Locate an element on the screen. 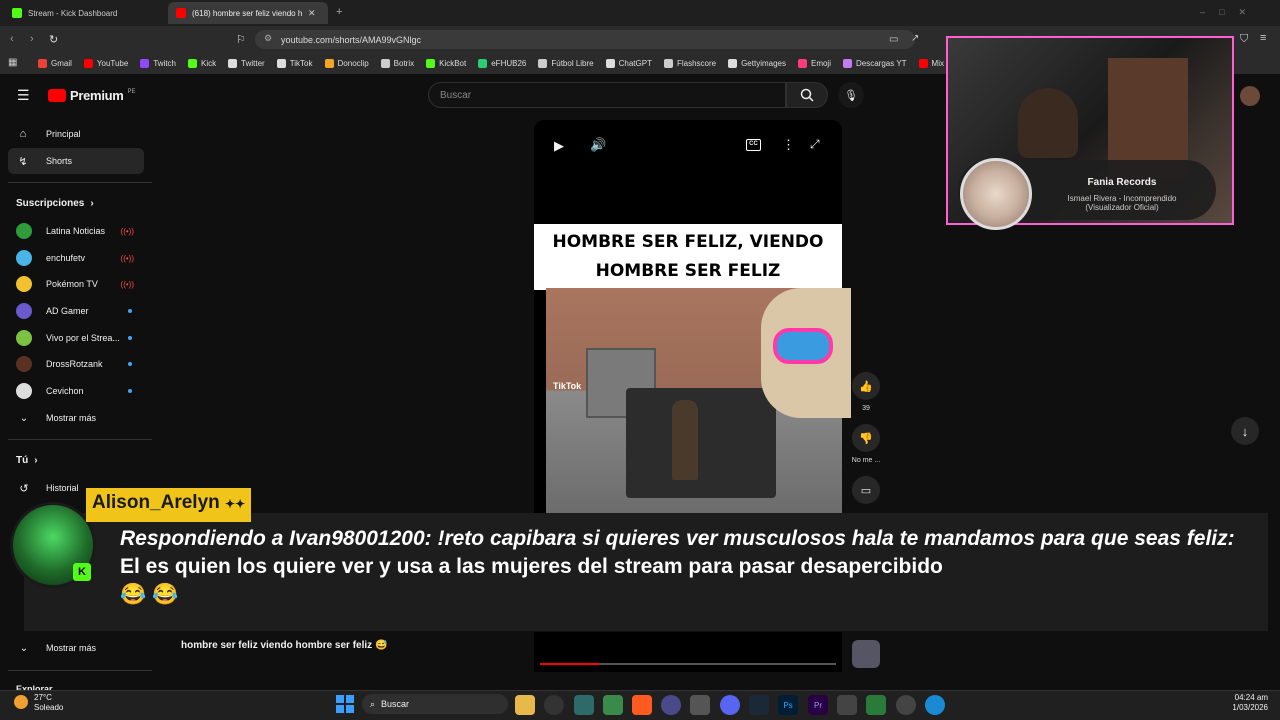 The width and height of the screenshot is (1280, 720). back-icon: ‹ is located at coordinates (12, 39).